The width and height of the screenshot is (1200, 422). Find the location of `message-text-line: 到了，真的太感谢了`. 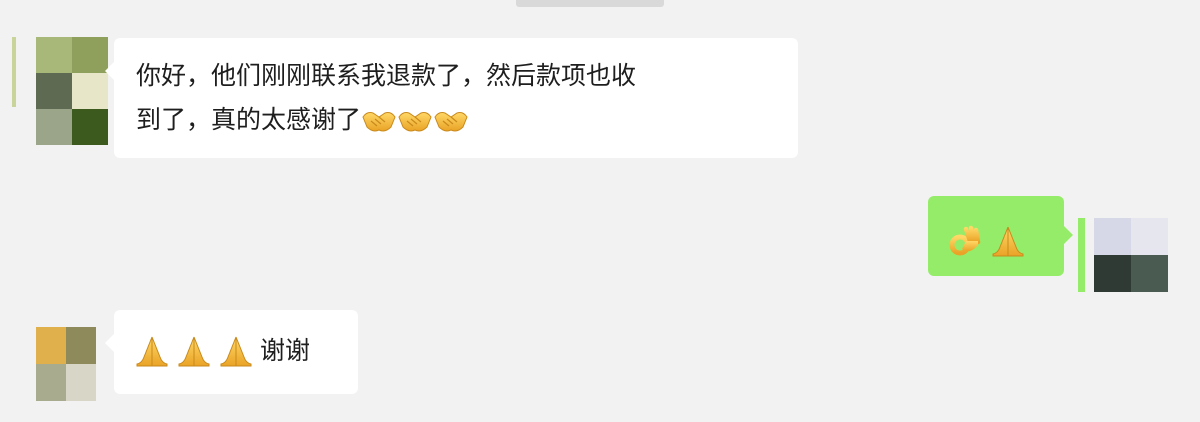

message-text-line: 到了，真的太感谢了 is located at coordinates (456, 120).